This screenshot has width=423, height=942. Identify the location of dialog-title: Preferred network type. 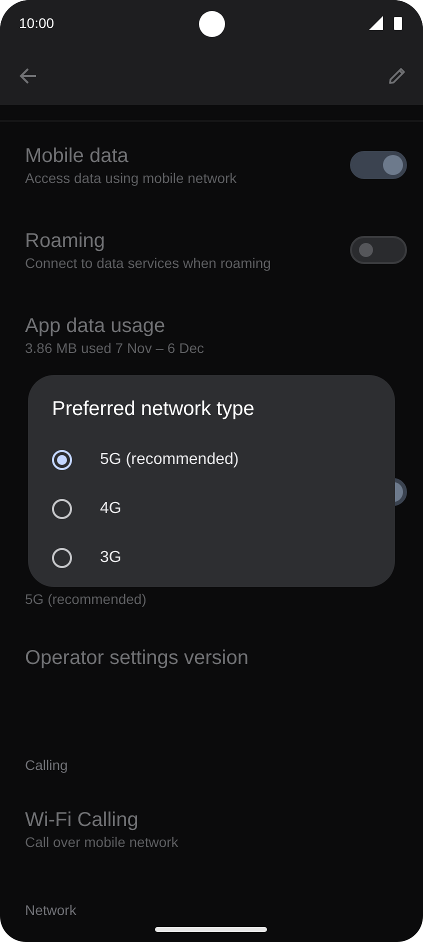
(154, 409).